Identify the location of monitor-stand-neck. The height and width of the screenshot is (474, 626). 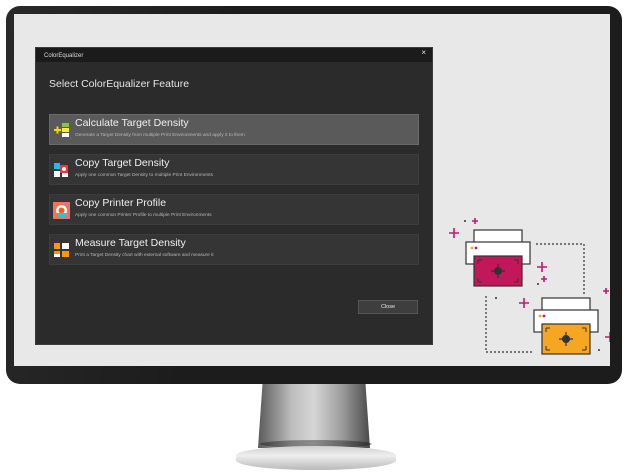
(314, 416).